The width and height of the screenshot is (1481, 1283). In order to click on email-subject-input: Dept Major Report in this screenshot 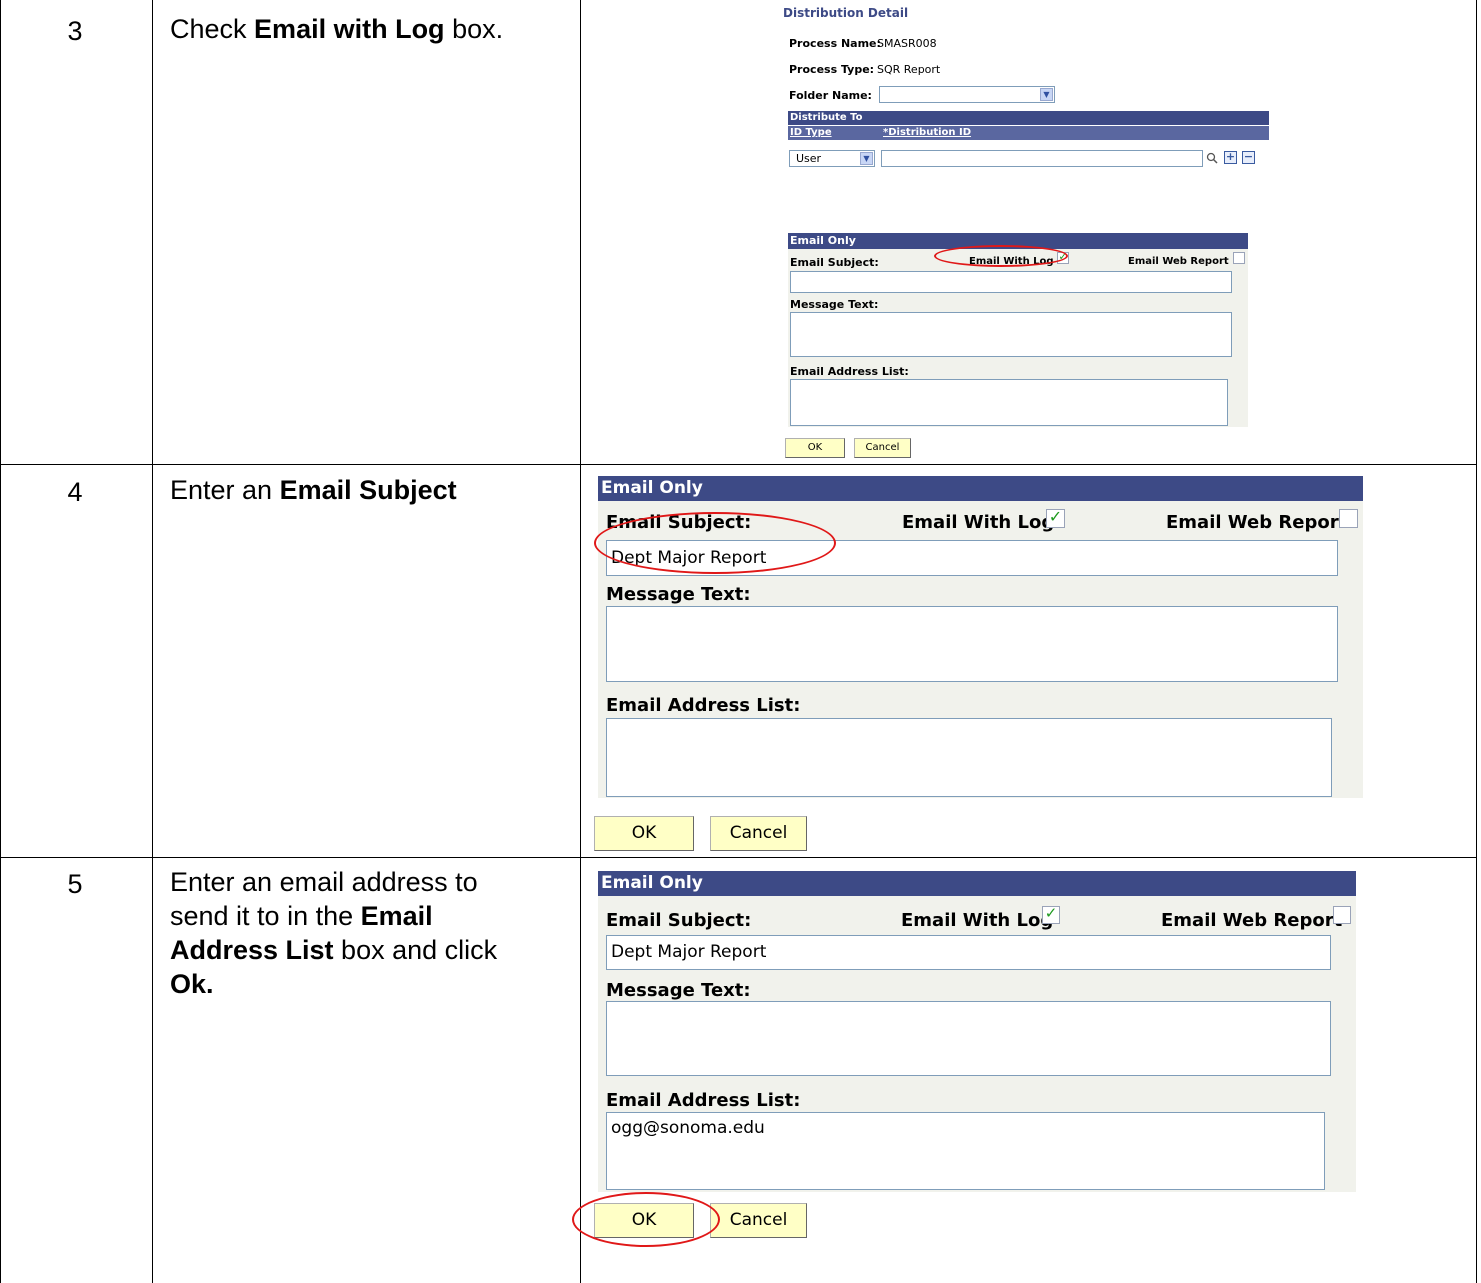, I will do `click(968, 952)`.